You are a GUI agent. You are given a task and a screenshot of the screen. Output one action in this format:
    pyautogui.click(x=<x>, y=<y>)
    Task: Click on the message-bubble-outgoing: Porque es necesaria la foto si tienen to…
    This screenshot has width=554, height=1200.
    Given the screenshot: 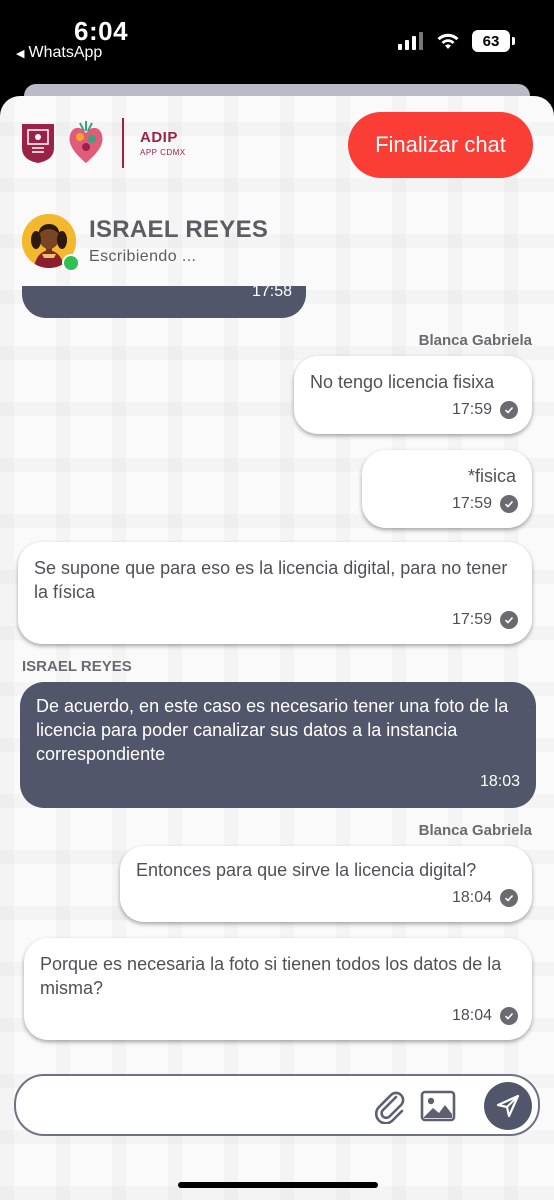 What is the action you would take?
    pyautogui.click(x=278, y=989)
    